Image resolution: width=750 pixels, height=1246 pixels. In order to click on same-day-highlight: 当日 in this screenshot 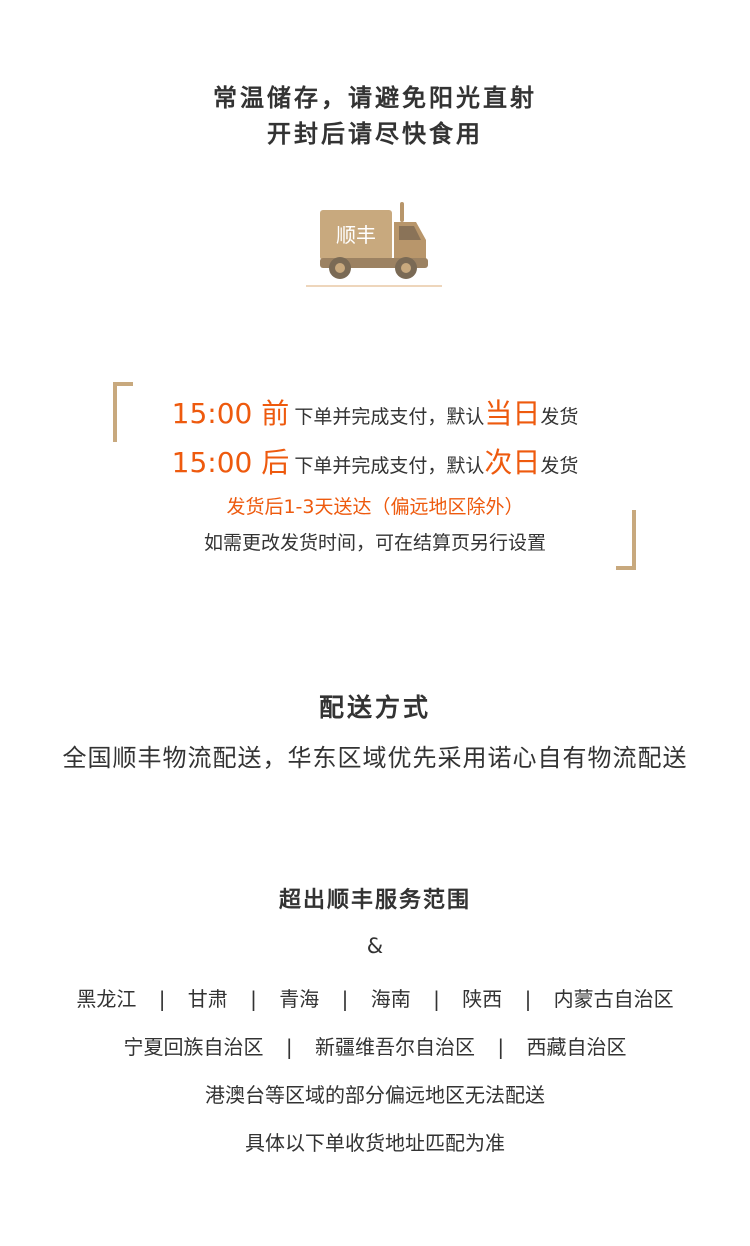, I will do `click(512, 413)`.